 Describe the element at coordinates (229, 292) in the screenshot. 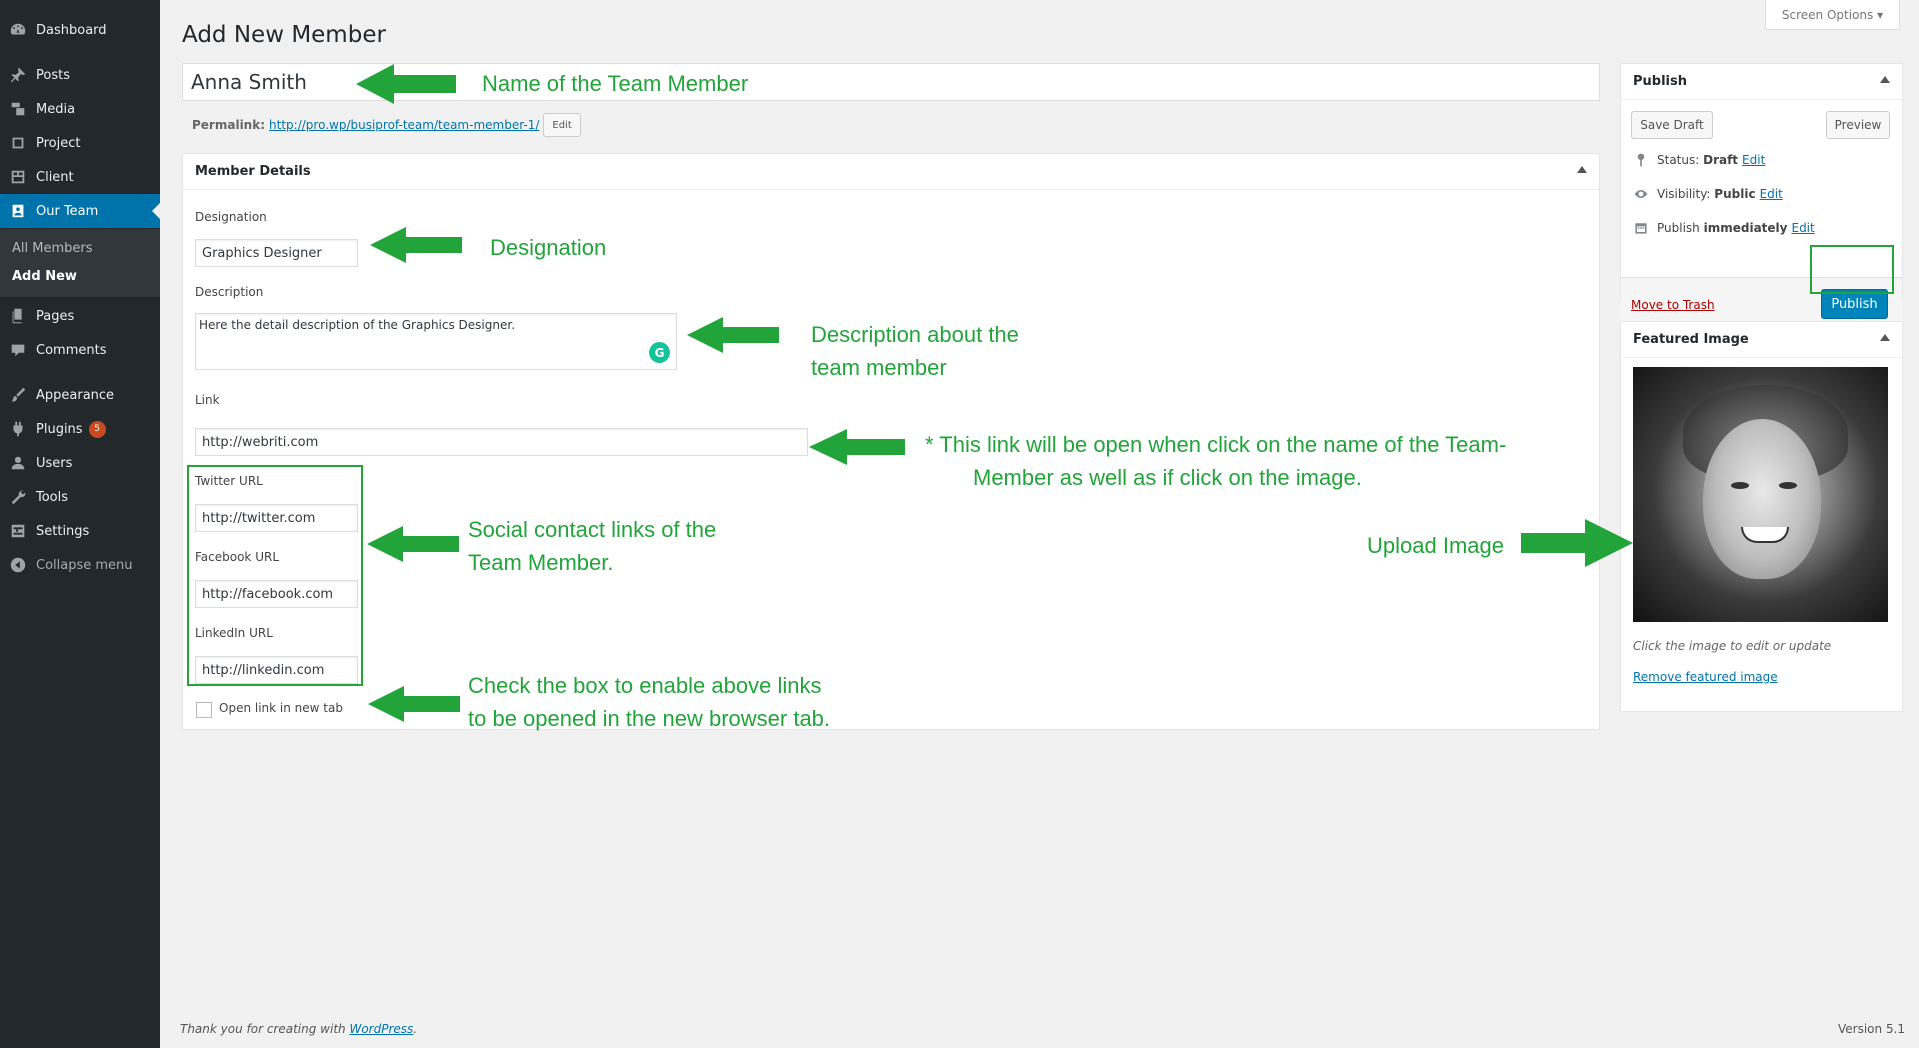

I see `description-label: Description` at that location.